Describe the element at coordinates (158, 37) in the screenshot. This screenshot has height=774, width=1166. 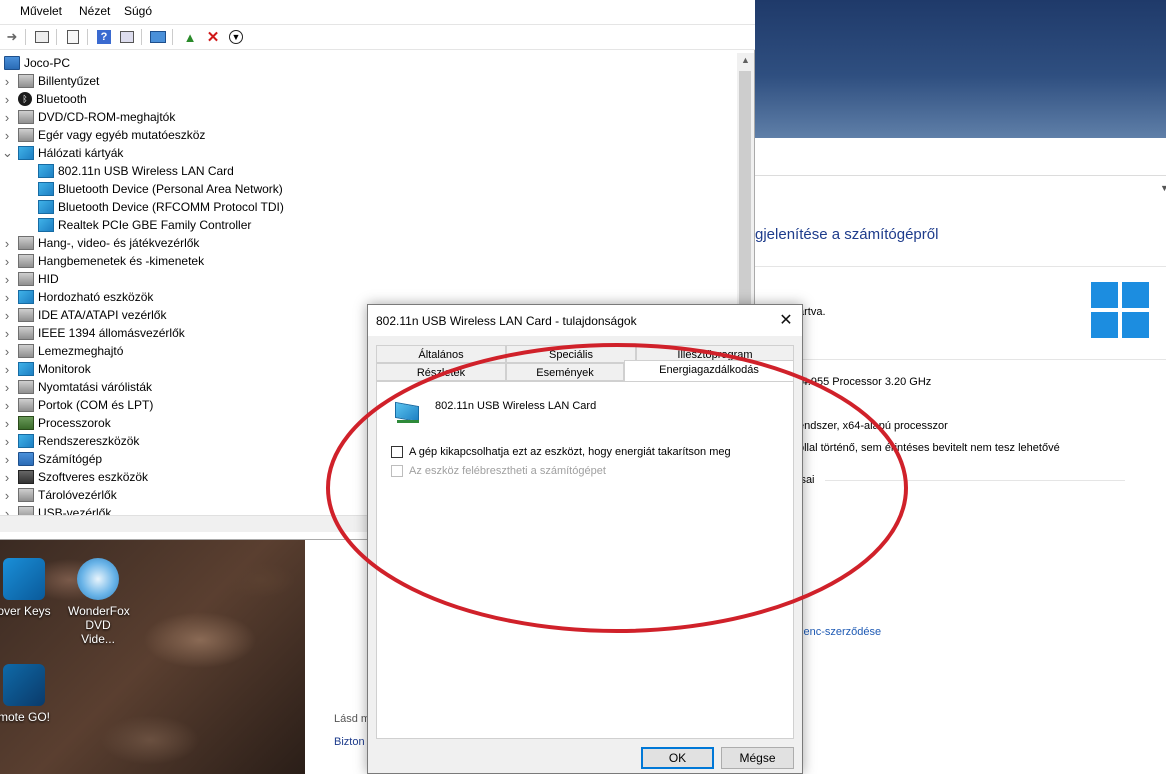
I see `monitor-icon` at that location.